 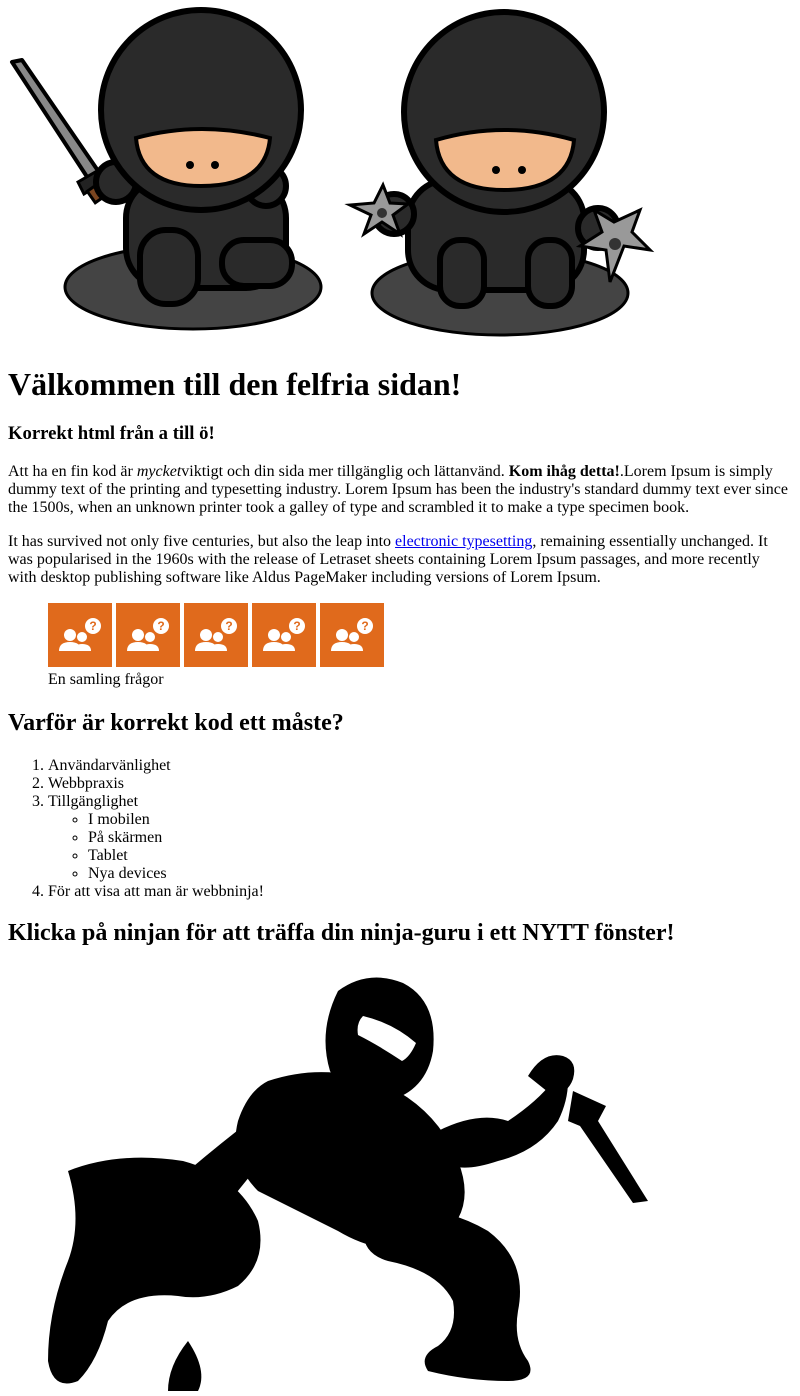 What do you see at coordinates (111, 433) in the screenshot?
I see `page-subtitle: Korrekt html från a till ö!` at bounding box center [111, 433].